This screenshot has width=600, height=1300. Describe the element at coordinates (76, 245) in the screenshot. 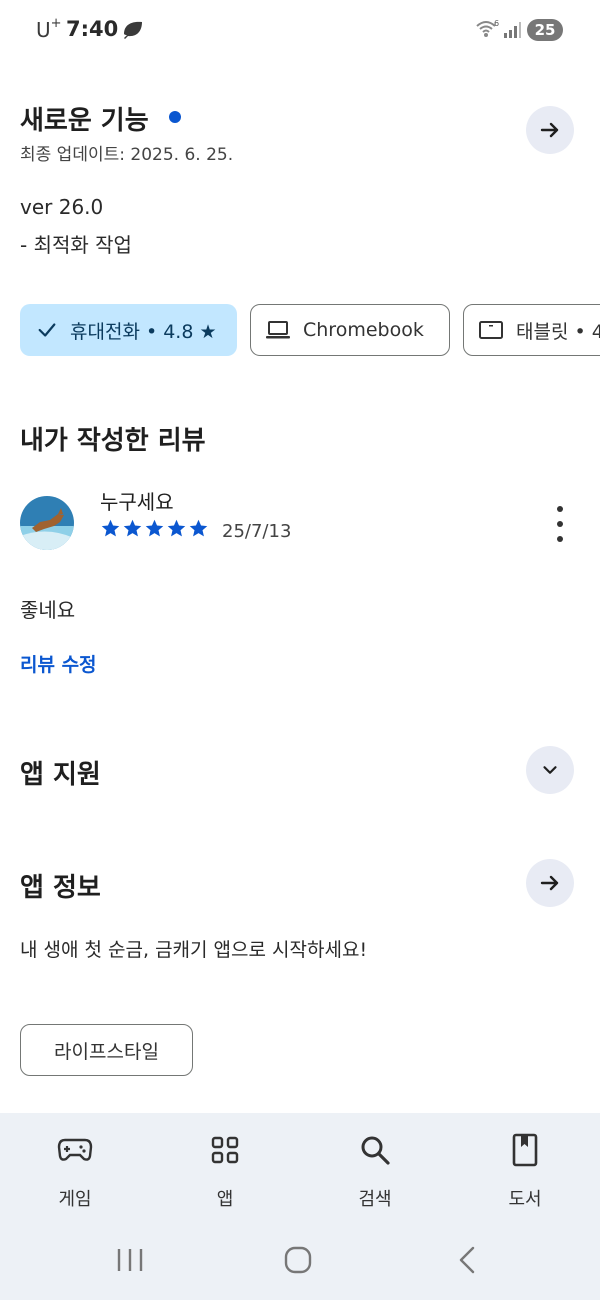

I see `update-note: - 최적화 작업` at that location.